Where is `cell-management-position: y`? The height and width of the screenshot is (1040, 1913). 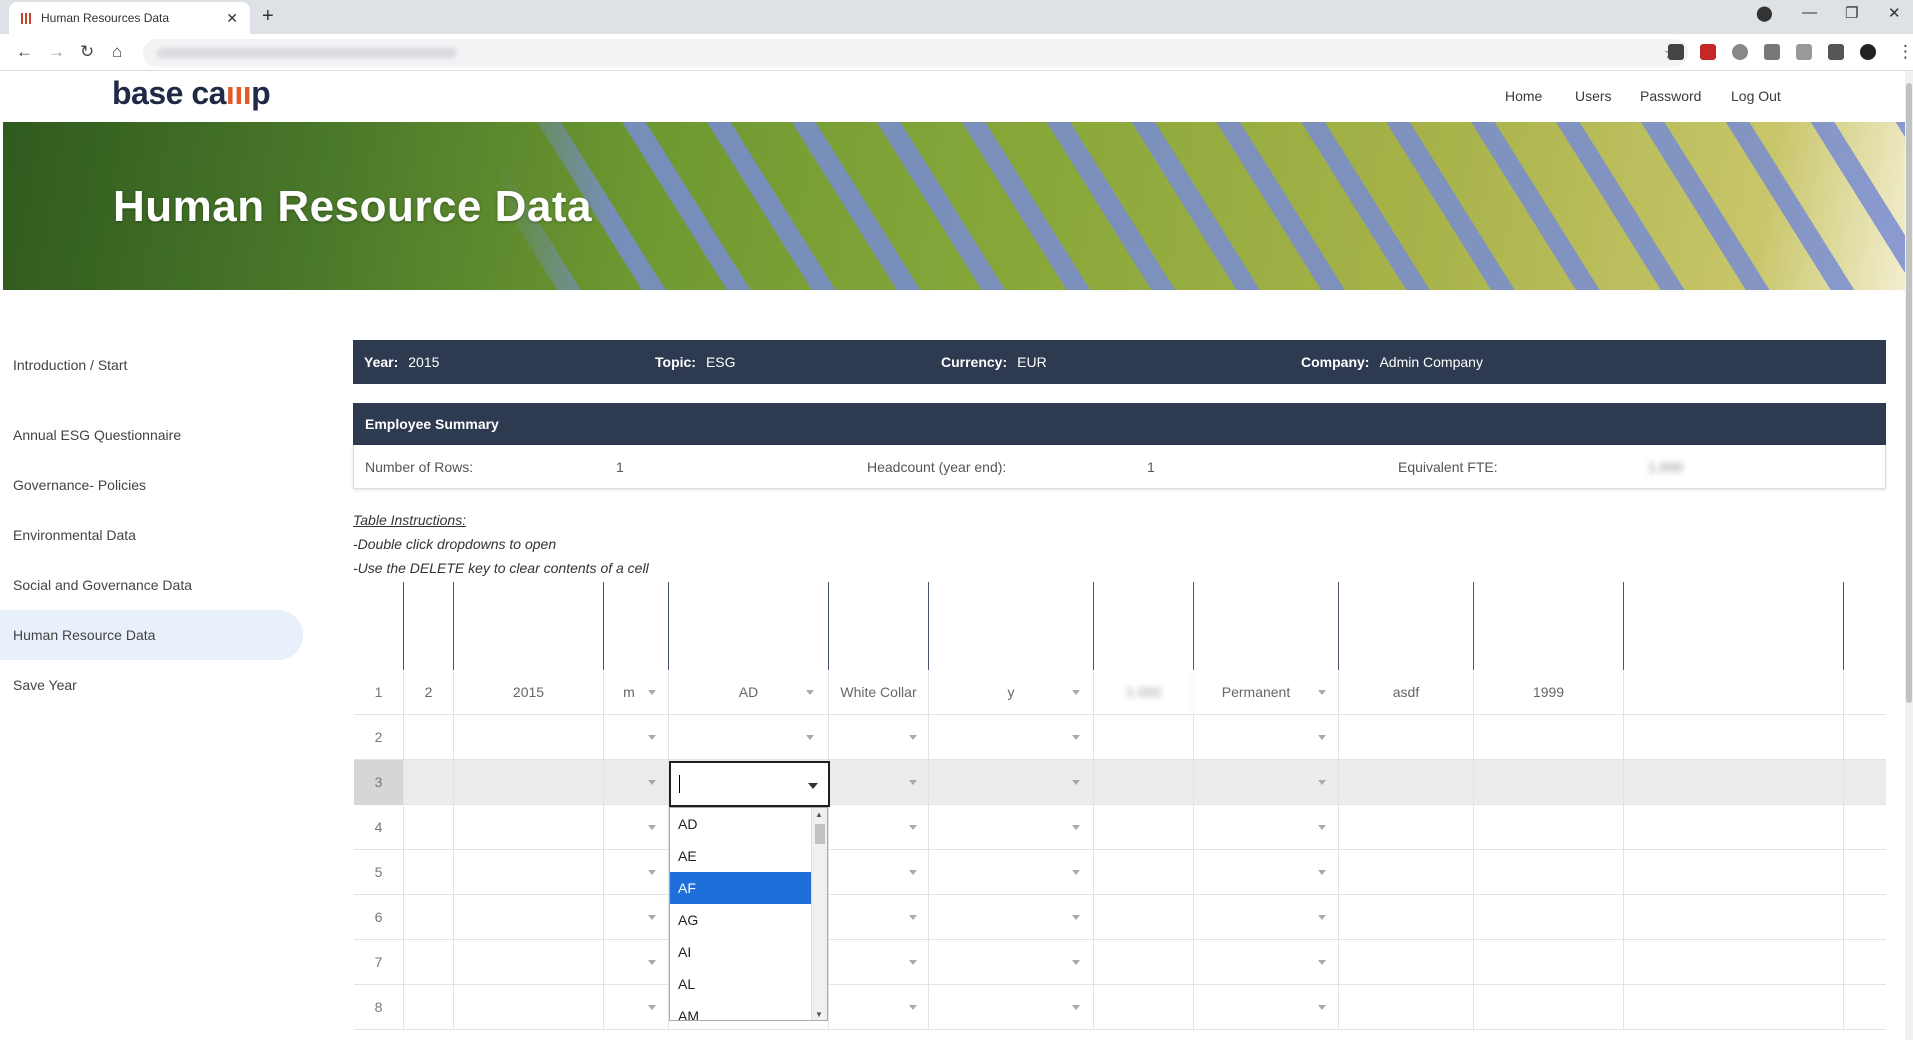 cell-management-position: y is located at coordinates (1011, 692).